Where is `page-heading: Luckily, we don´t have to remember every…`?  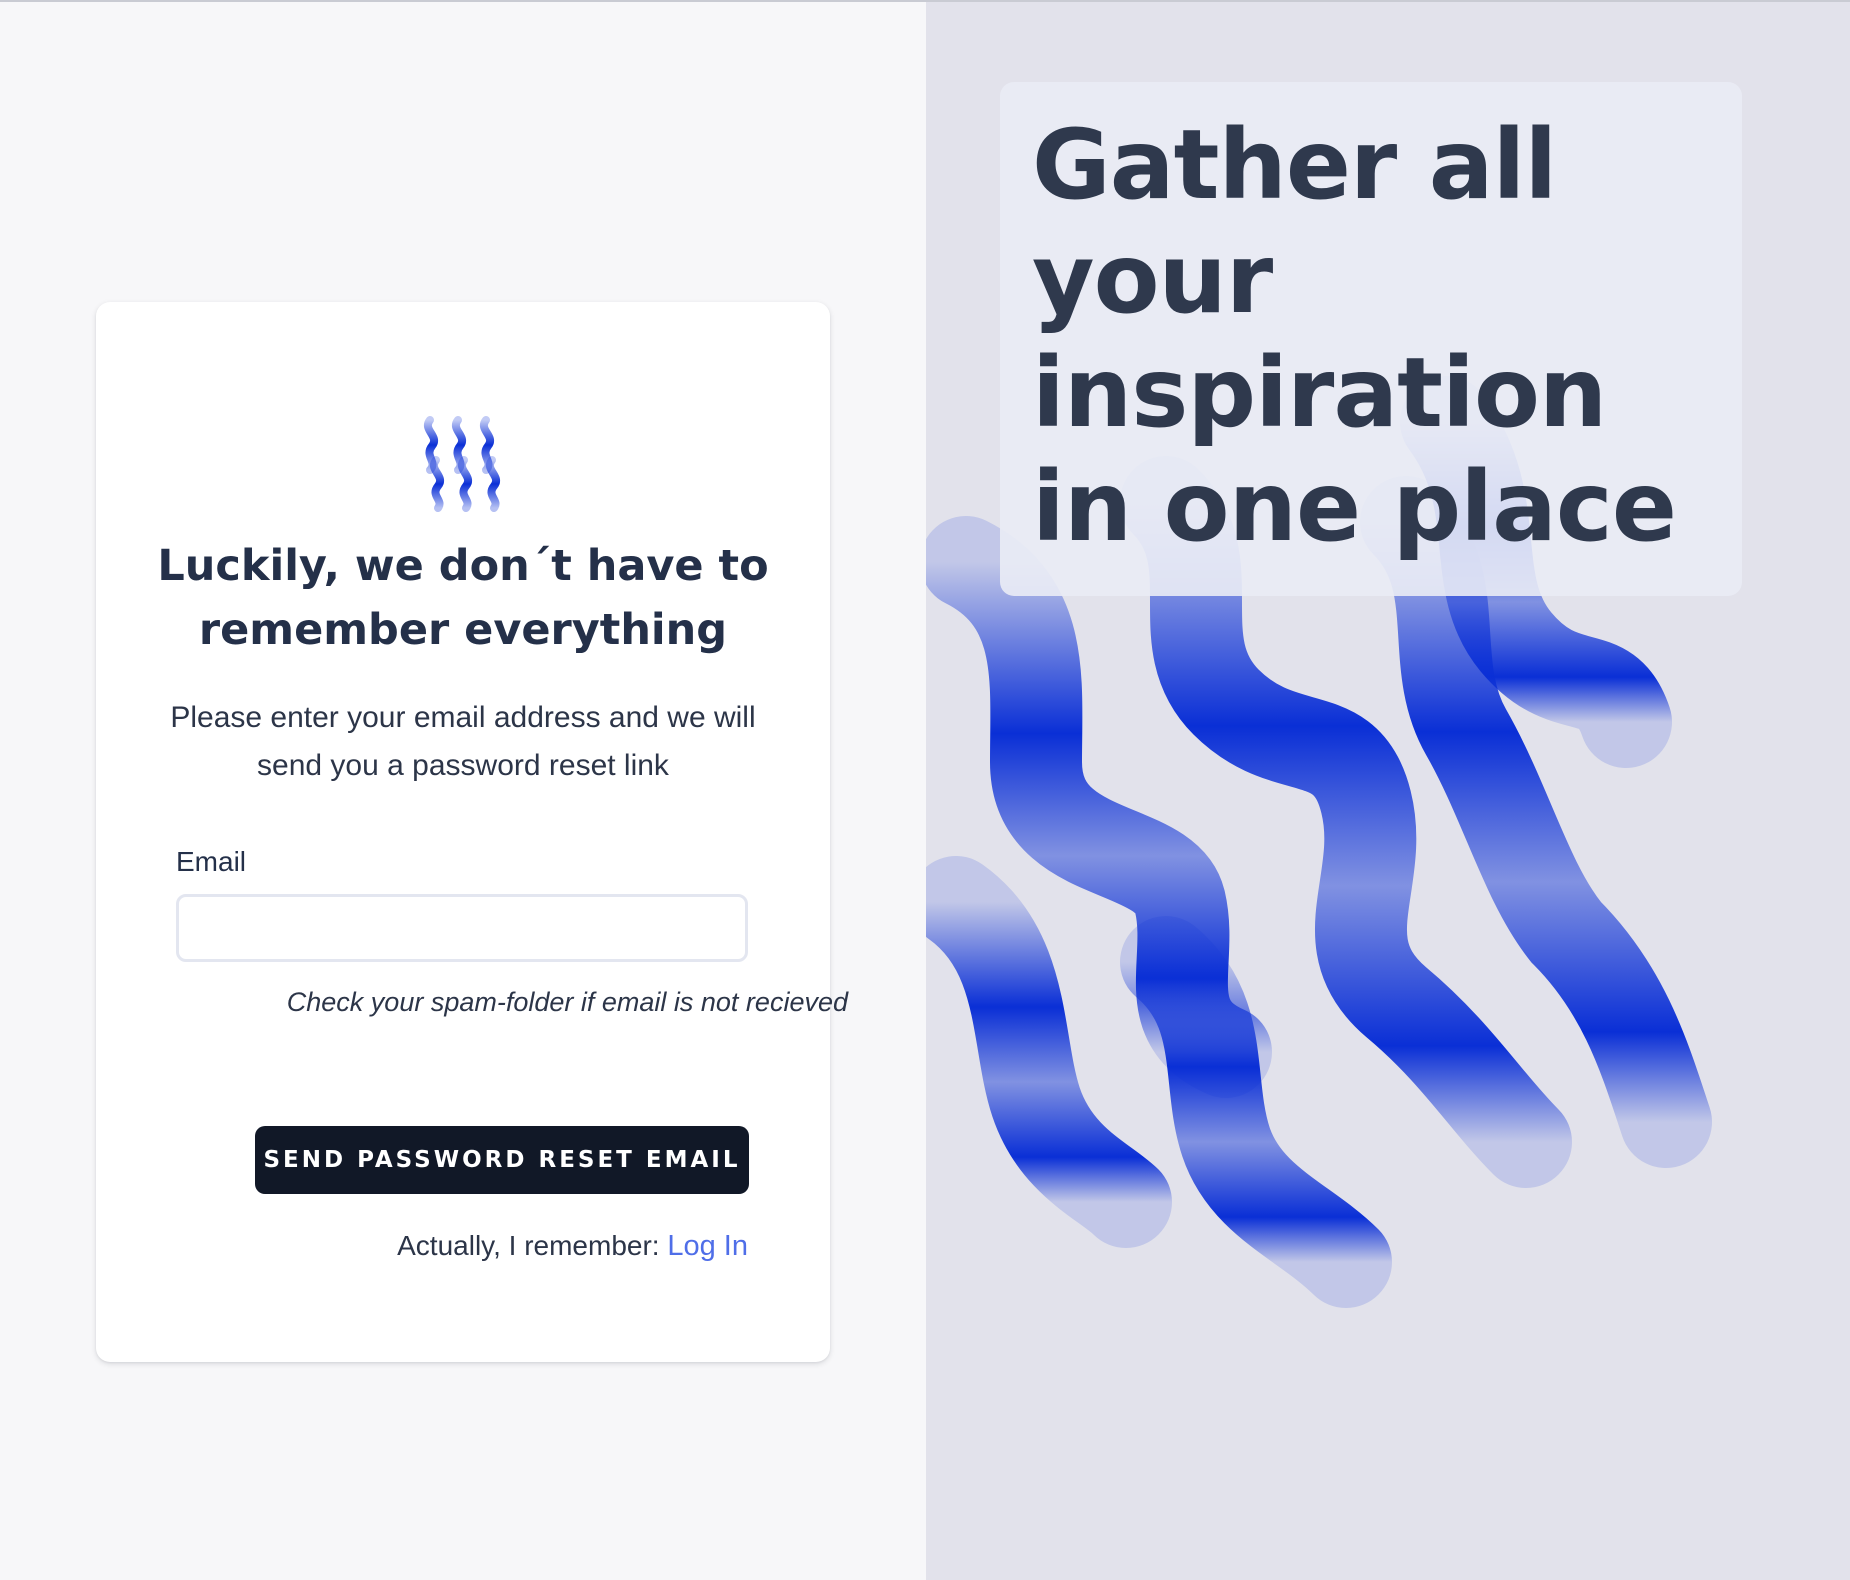 page-heading: Luckily, we don´t have to remember every… is located at coordinates (463, 598).